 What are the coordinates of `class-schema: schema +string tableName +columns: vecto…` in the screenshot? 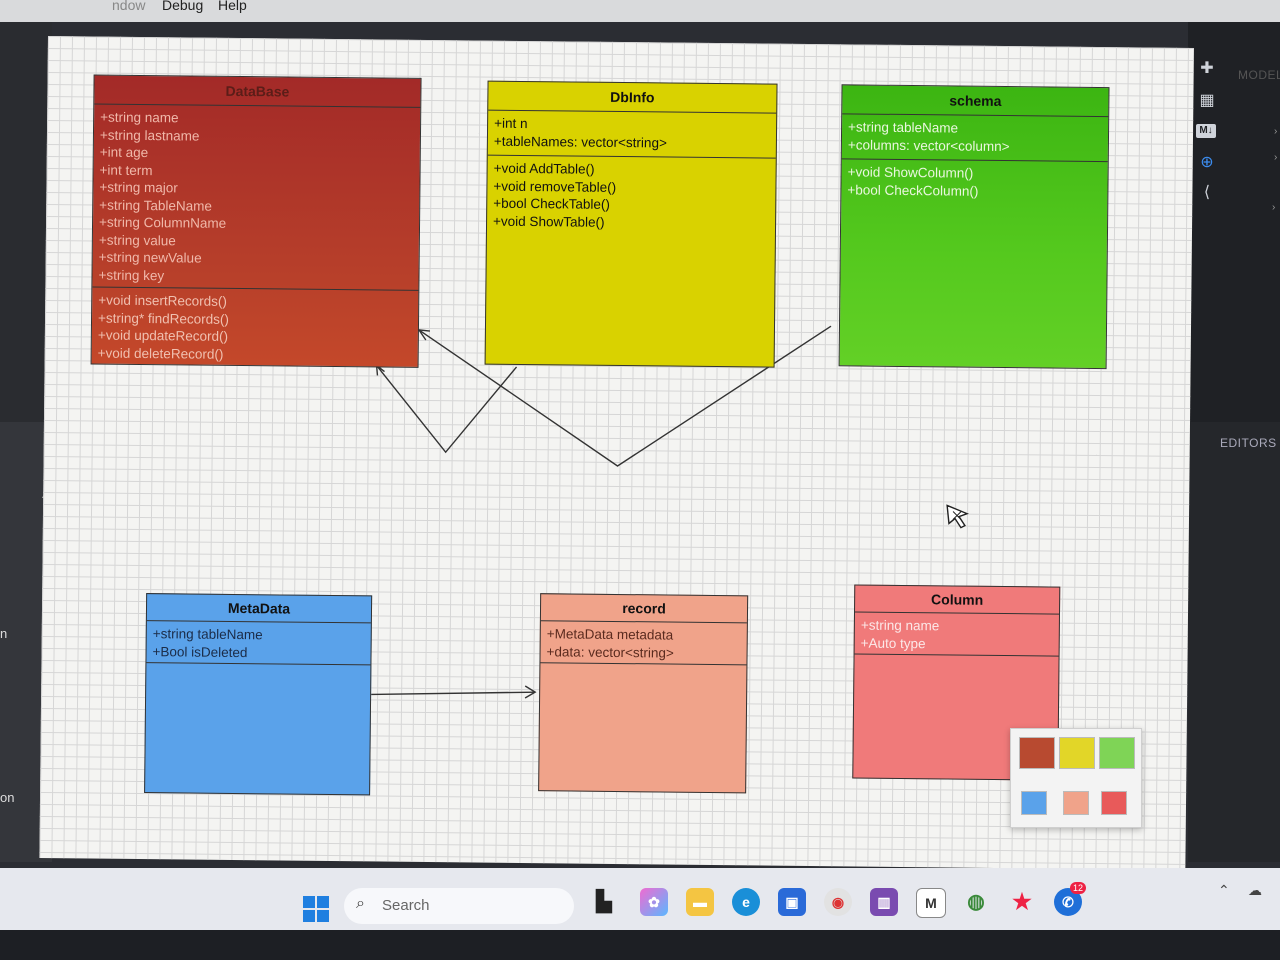 It's located at (974, 227).